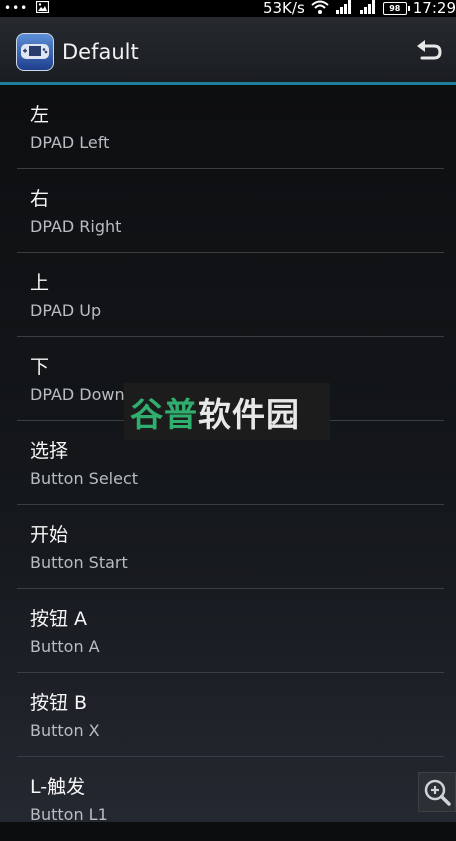  What do you see at coordinates (228, 715) in the screenshot?
I see `list-item-button-b: 按钮 B Button X` at bounding box center [228, 715].